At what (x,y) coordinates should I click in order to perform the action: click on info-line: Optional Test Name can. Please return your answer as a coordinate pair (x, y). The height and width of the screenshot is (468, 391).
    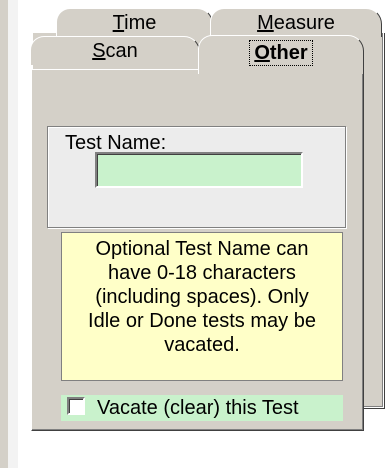
    Looking at the image, I should click on (202, 249).